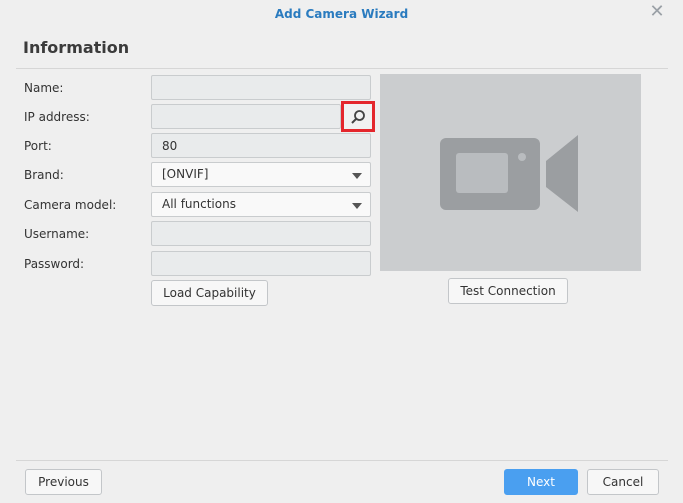  I want to click on test-connection-button: Test Connection, so click(508, 291).